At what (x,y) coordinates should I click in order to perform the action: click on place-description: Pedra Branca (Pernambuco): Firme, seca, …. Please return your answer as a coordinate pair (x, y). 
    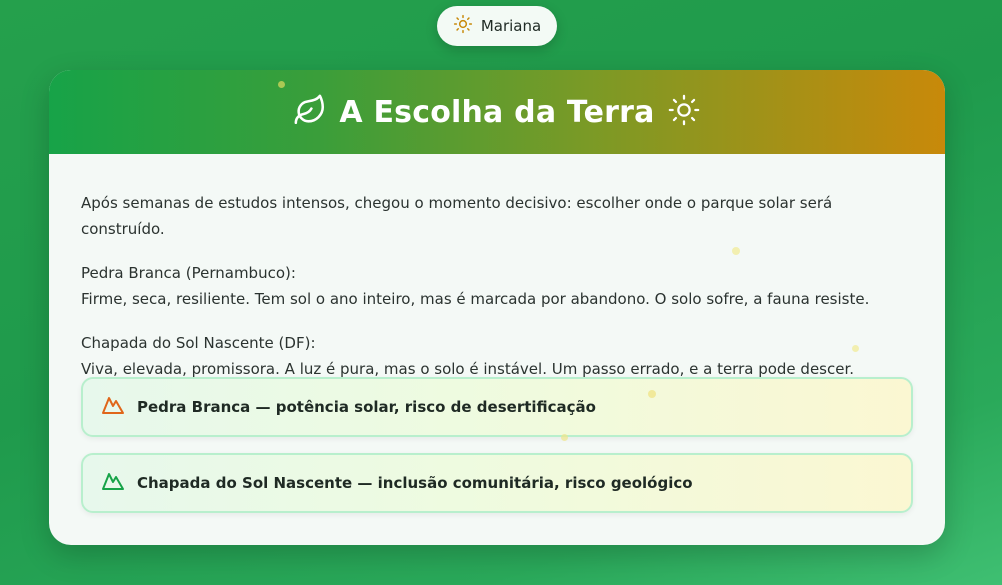
    Looking at the image, I should click on (497, 286).